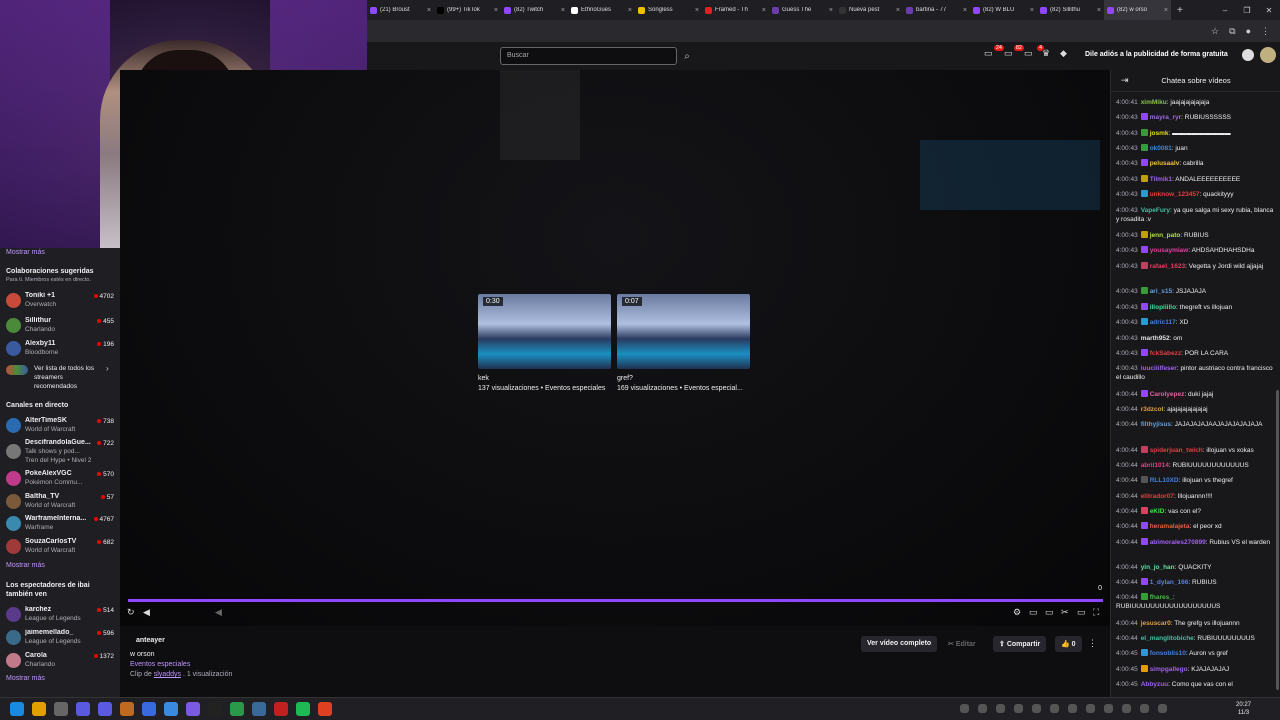 The height and width of the screenshot is (720, 1280). What do you see at coordinates (1170, 526) in the screenshot?
I see `chat-username: heramalajeta` at bounding box center [1170, 526].